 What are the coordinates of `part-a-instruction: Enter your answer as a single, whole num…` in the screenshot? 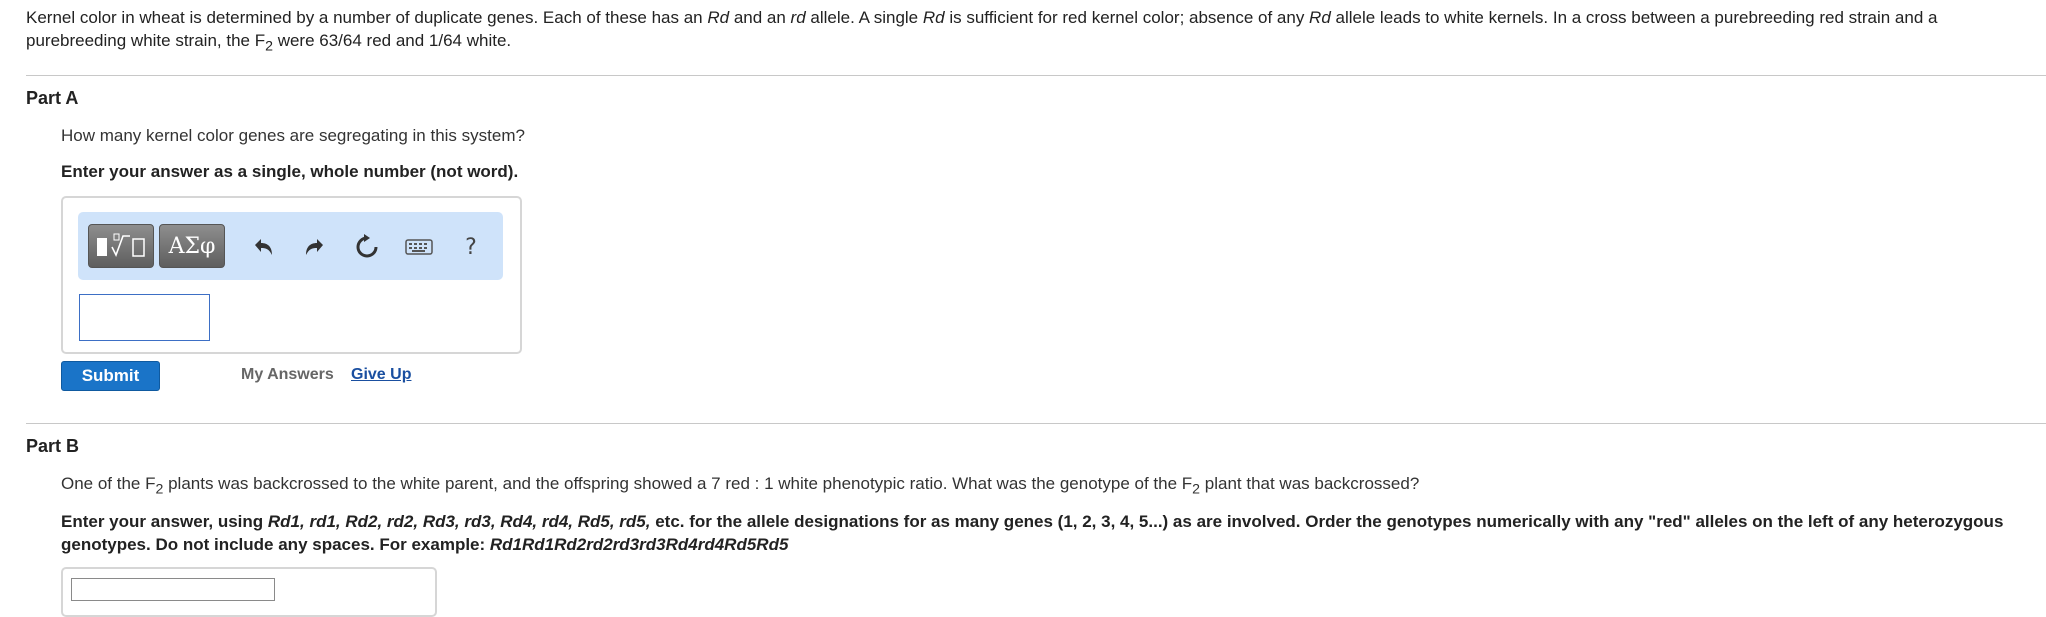 It's located at (290, 171).